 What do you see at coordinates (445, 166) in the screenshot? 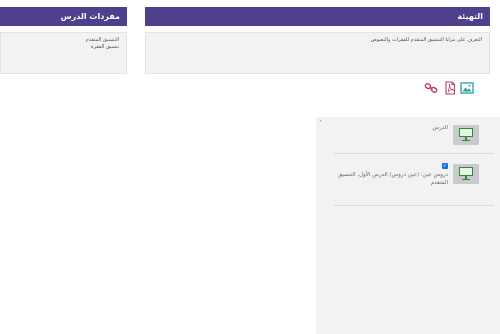
I see `completed-checkbox: ✓` at bounding box center [445, 166].